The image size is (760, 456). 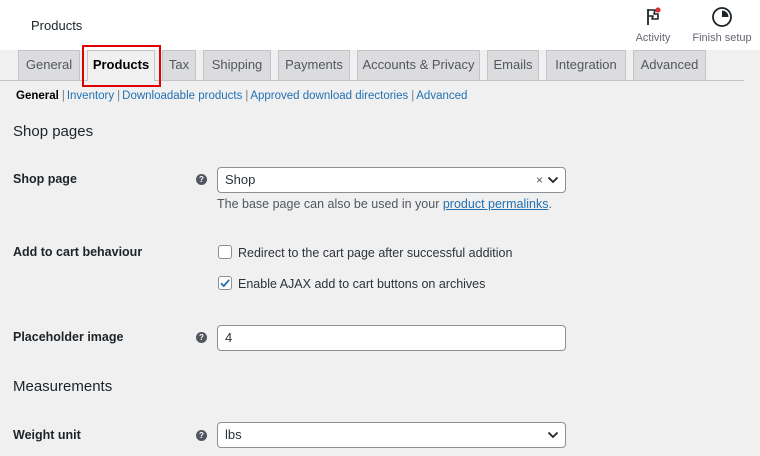 I want to click on measurements-heading: Measurements, so click(x=63, y=386).